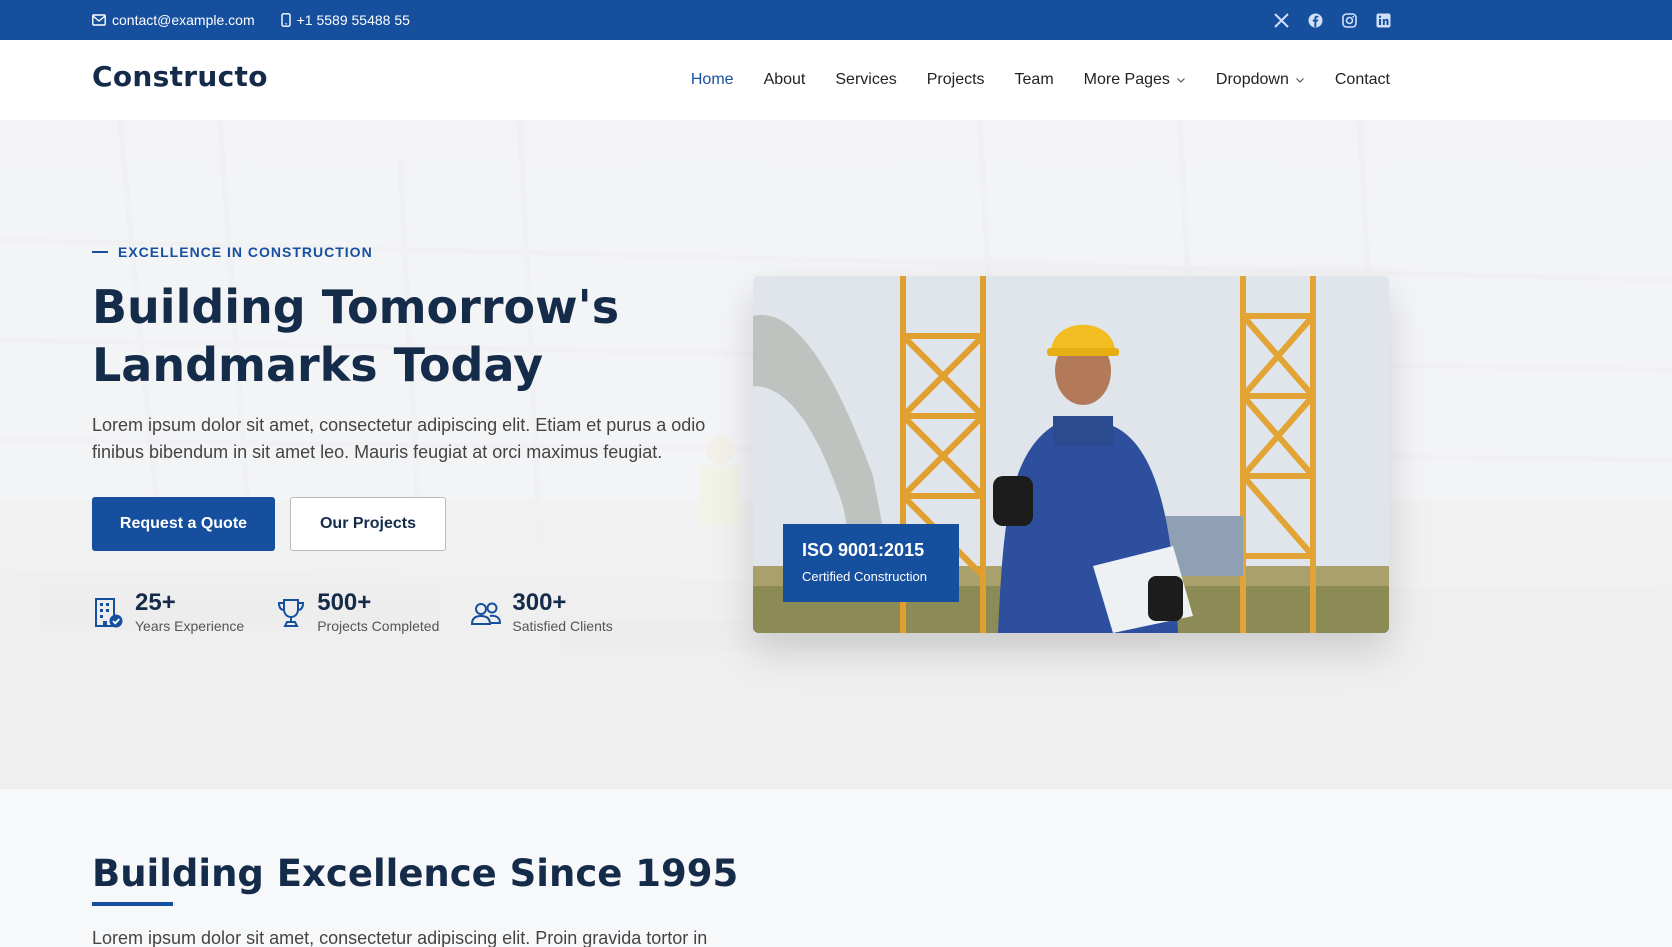 This screenshot has width=1672, height=947. I want to click on phone-icon, so click(285, 20).